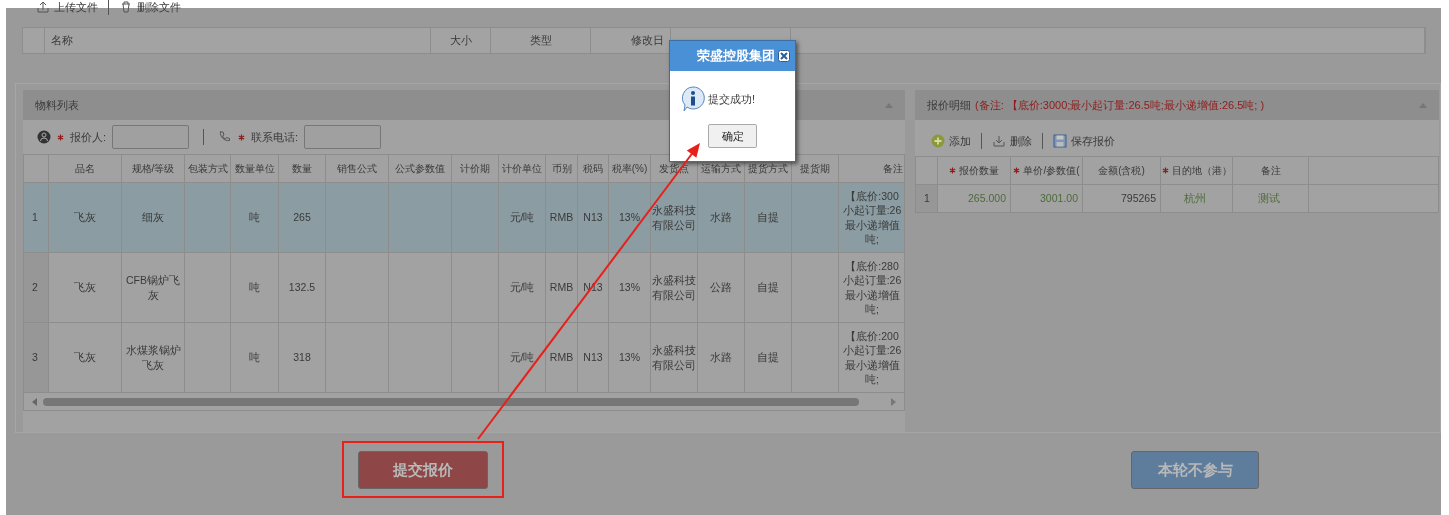 The image size is (1449, 515). What do you see at coordinates (126, 7) in the screenshot?
I see `trash-icon` at bounding box center [126, 7].